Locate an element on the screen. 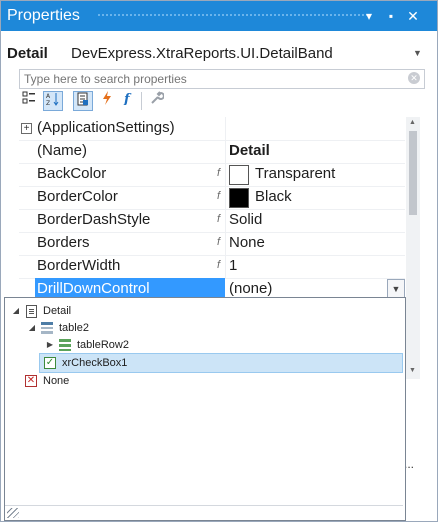  property-name: BorderWidth is located at coordinates (79, 265).